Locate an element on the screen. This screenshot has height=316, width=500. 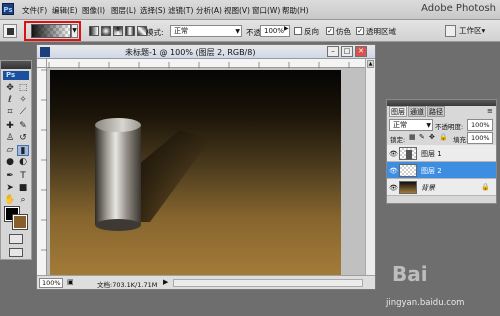
layer-name: 图层 1 is located at coordinates (431, 154).